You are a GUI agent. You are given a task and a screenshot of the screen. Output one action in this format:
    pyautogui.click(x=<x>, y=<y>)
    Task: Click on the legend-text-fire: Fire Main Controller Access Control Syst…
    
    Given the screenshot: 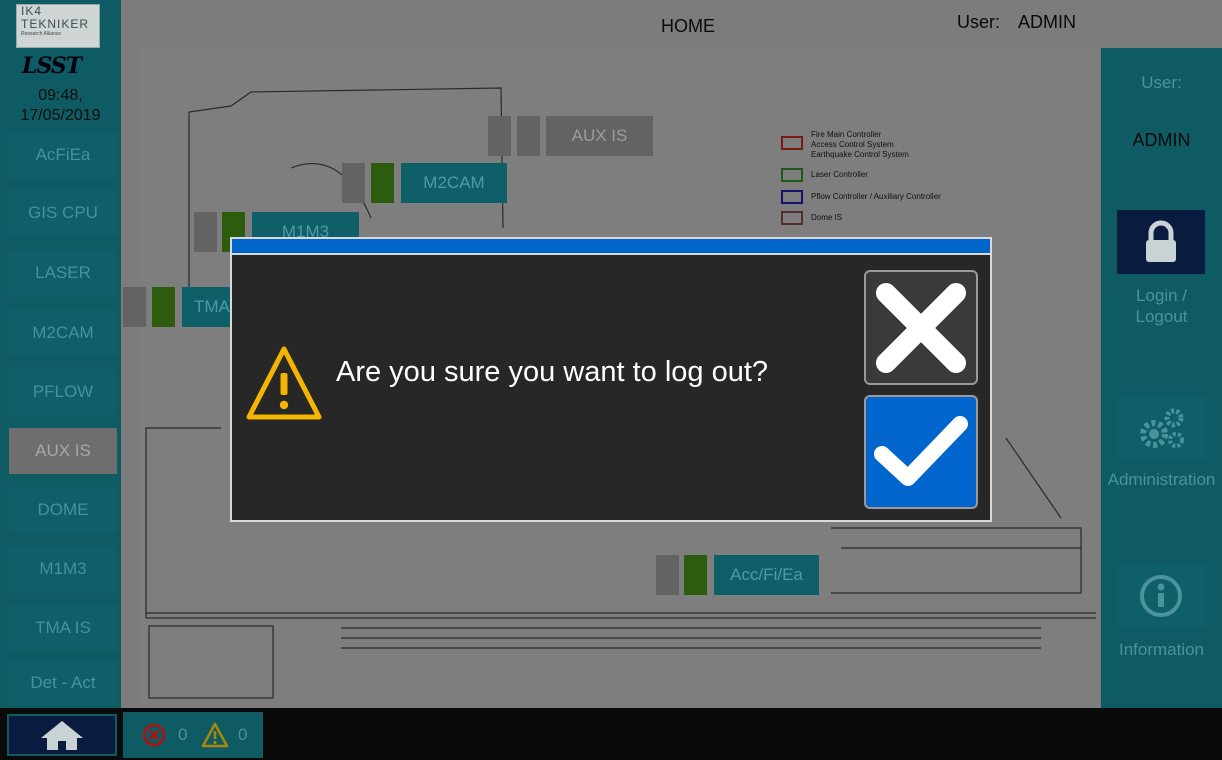 What is the action you would take?
    pyautogui.click(x=860, y=144)
    